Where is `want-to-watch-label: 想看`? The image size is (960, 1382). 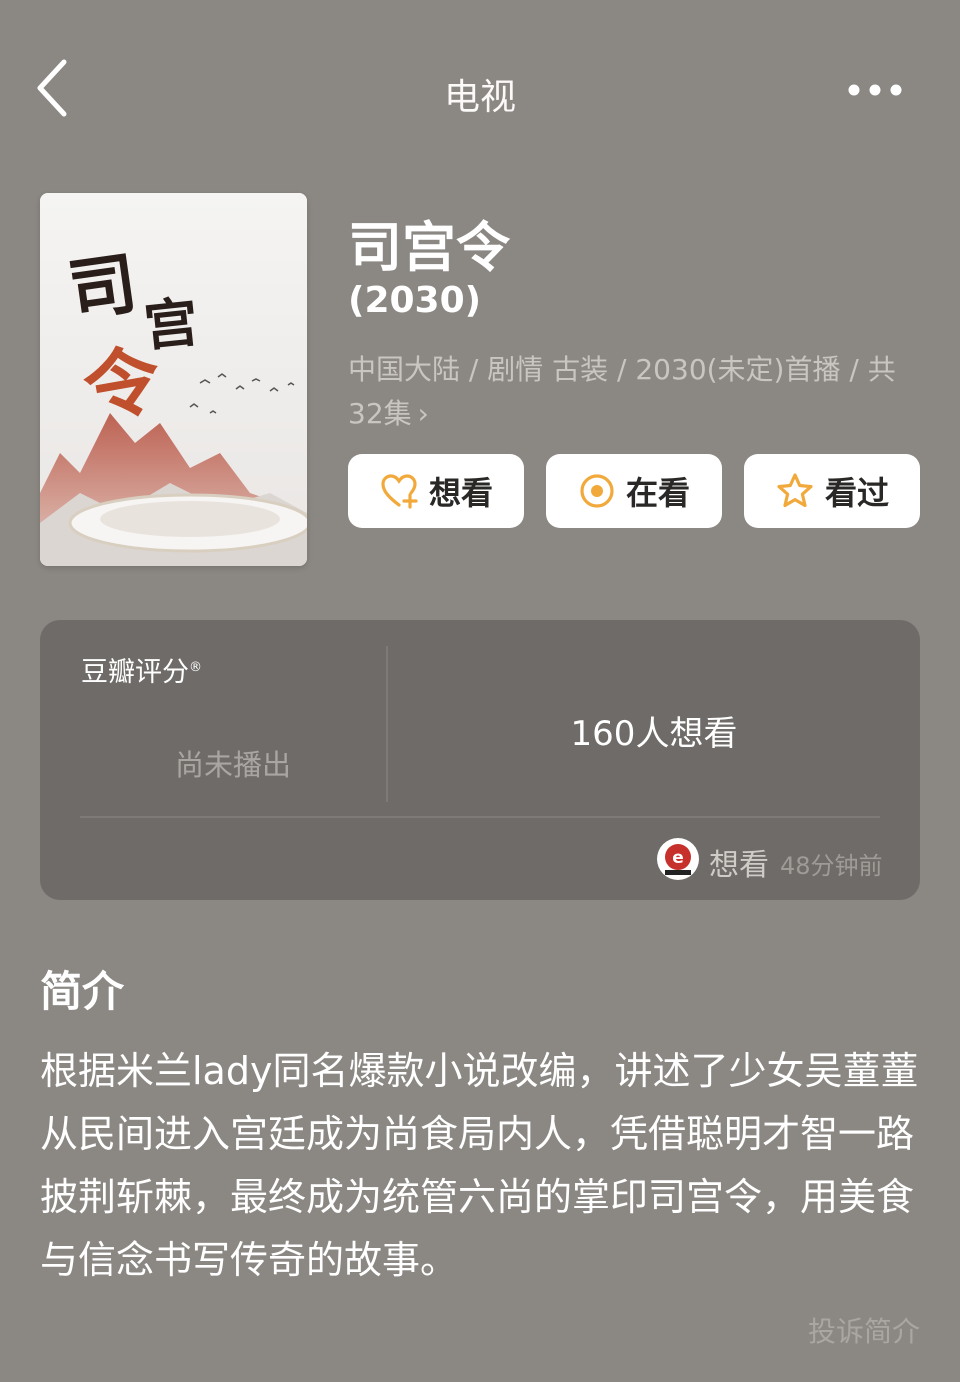 want-to-watch-label: 想看 is located at coordinates (460, 493).